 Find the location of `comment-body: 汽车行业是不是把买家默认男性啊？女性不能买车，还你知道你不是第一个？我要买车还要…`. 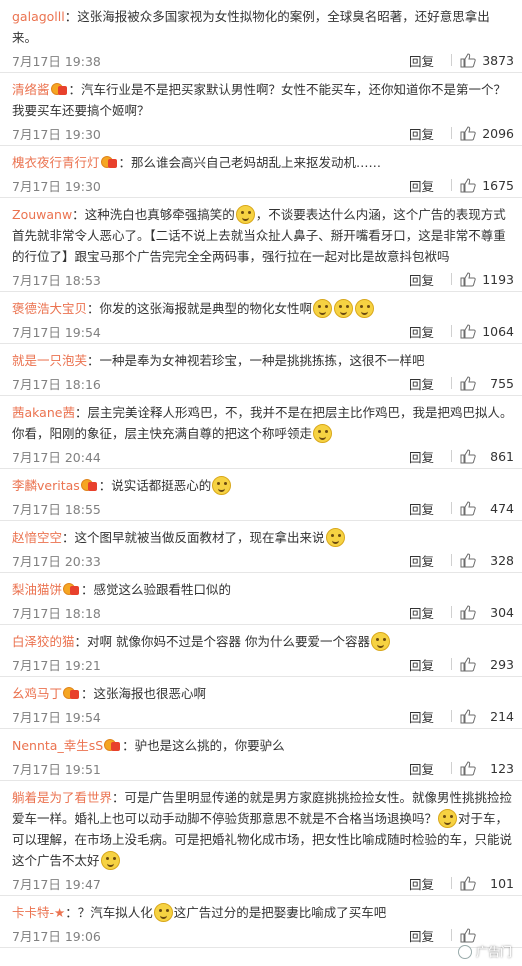

comment-body: 汽车行业是不是把买家默认男性啊？女性不能买车，还你知道你不是第一个？我要买车还要… is located at coordinates (259, 100).